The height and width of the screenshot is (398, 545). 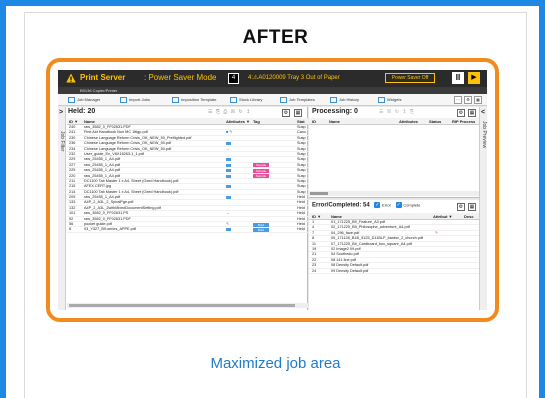 I want to click on col-attributes: Attributes ▼, so click(x=238, y=121).